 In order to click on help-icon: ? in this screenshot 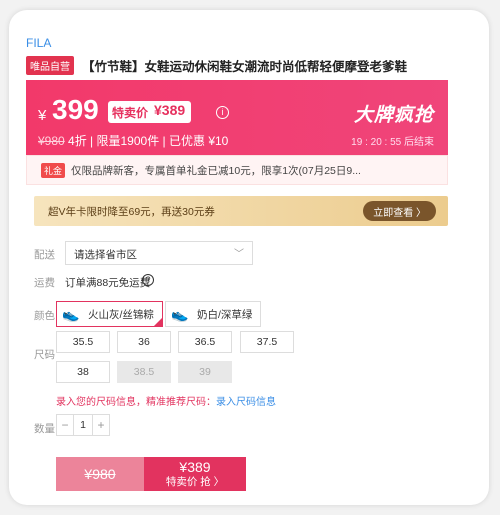, I will do `click(148, 280)`.